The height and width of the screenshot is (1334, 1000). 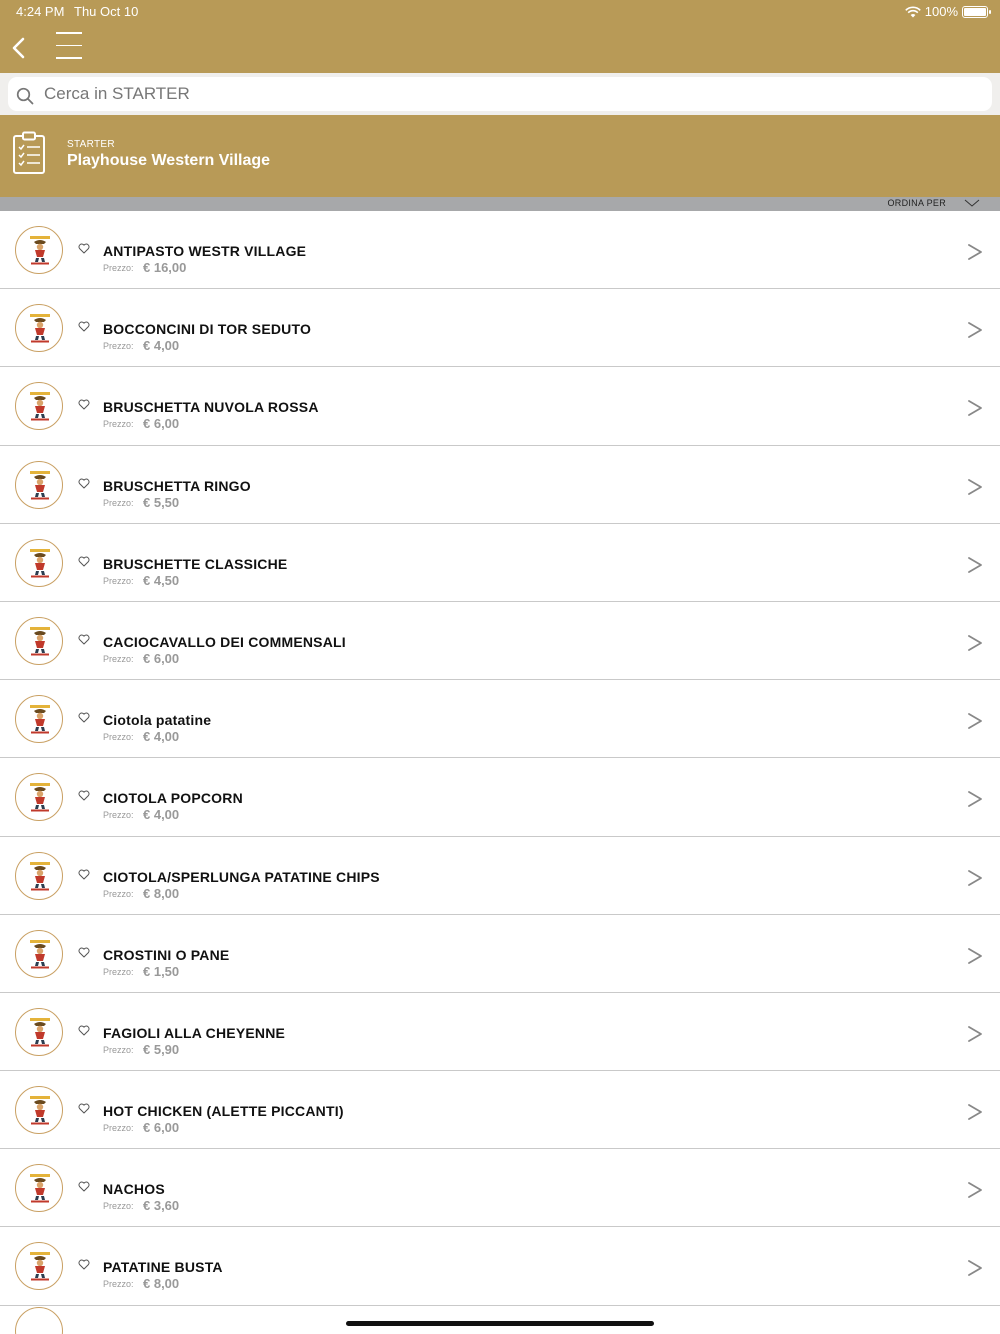 I want to click on category-header: STARTER Playhouse Western Village, so click(x=500, y=156).